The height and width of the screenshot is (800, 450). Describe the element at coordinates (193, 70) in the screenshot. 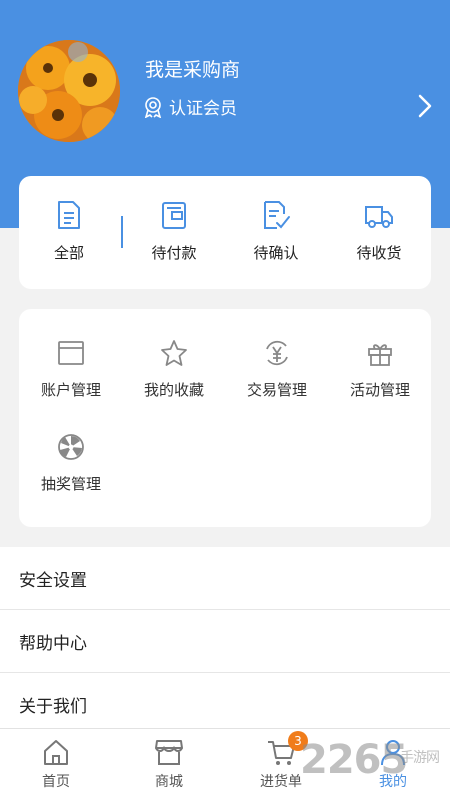

I see `username: 我是采购商` at that location.